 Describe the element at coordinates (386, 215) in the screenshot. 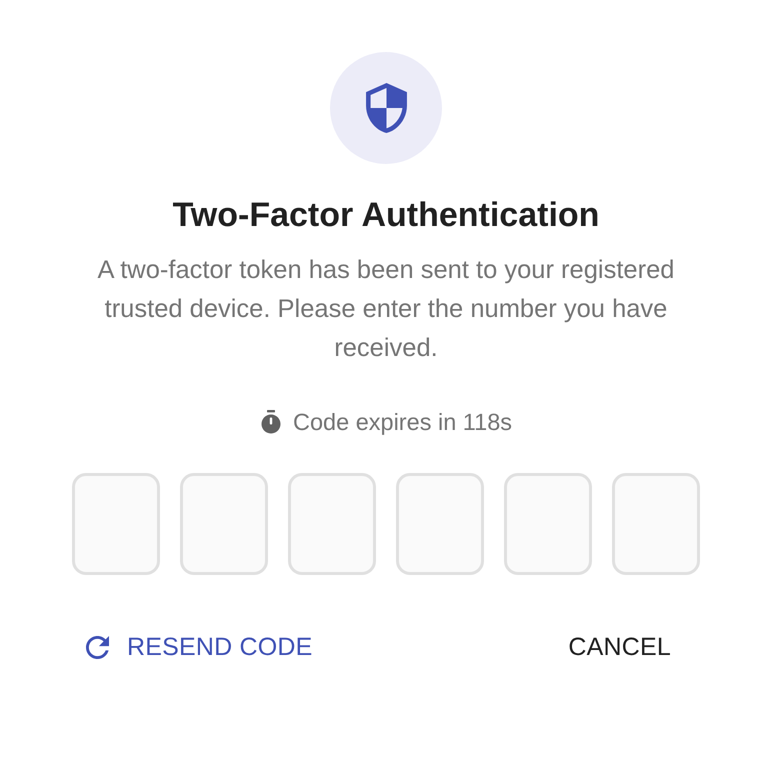

I see `dialog-title: Two-Factor Authentication` at that location.